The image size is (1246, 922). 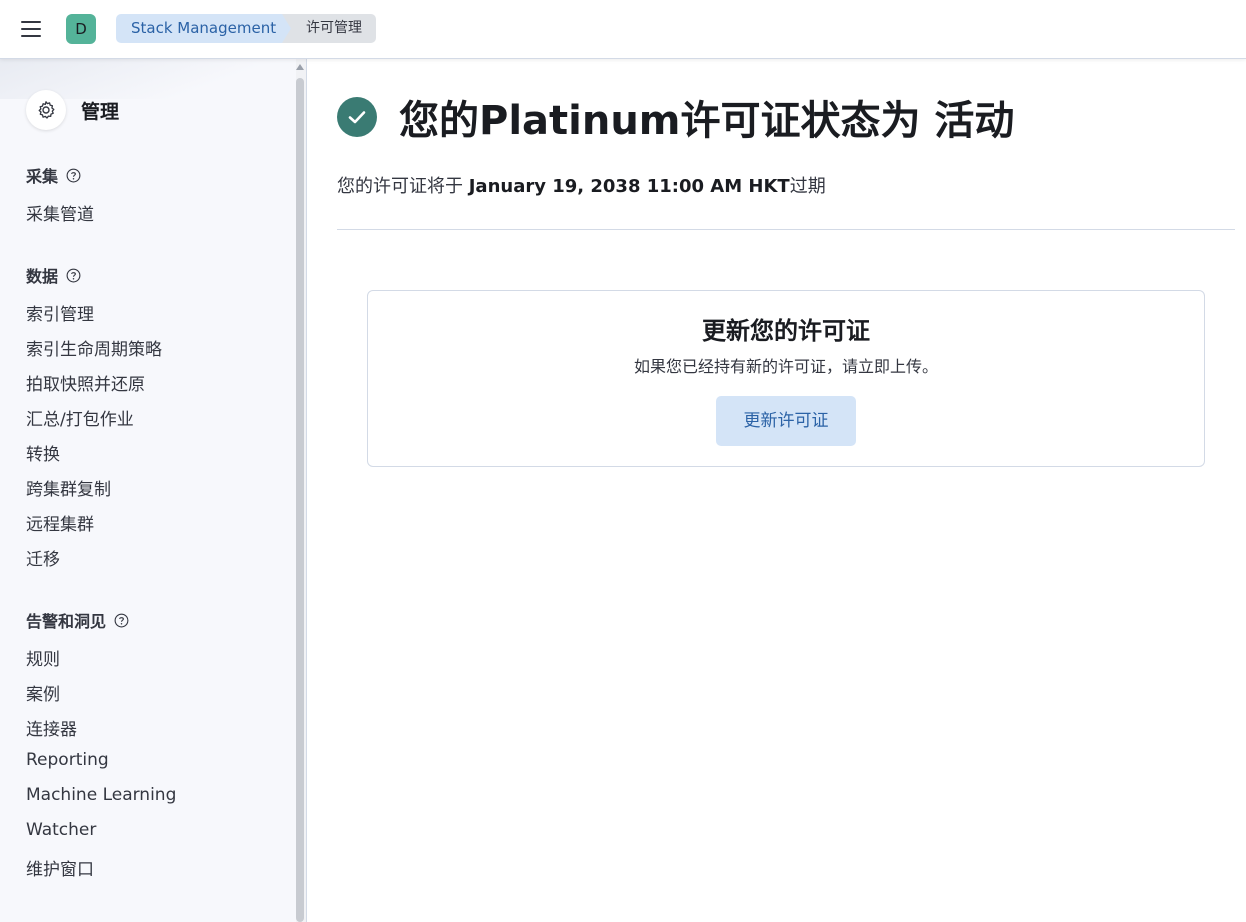 What do you see at coordinates (60, 867) in the screenshot?
I see `sidebar-item-maintenance-windows: 维护窗口` at bounding box center [60, 867].